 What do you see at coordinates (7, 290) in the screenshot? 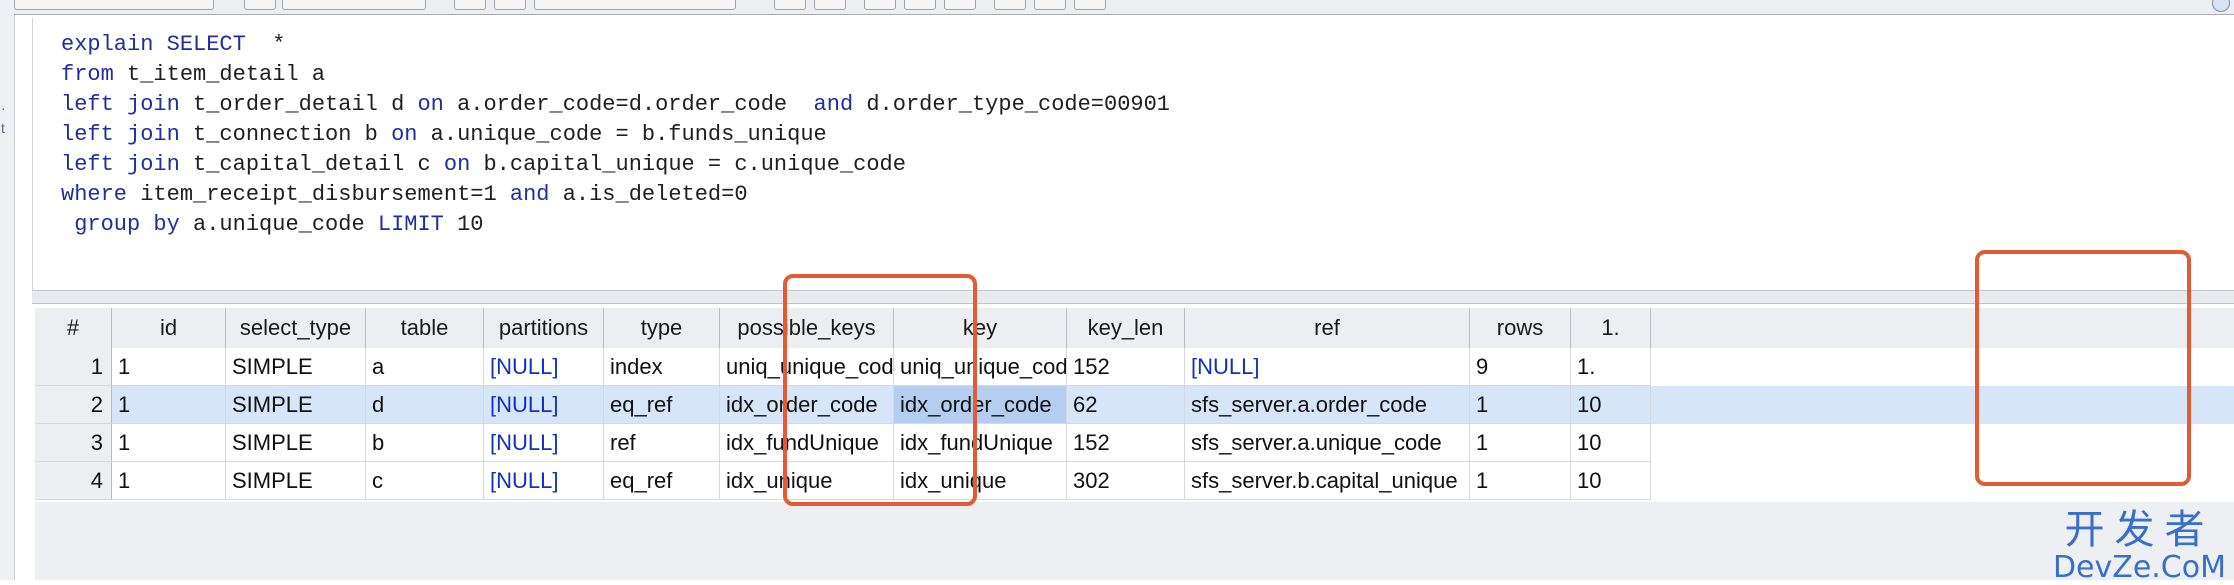
I see `left-gutter: · t` at bounding box center [7, 290].